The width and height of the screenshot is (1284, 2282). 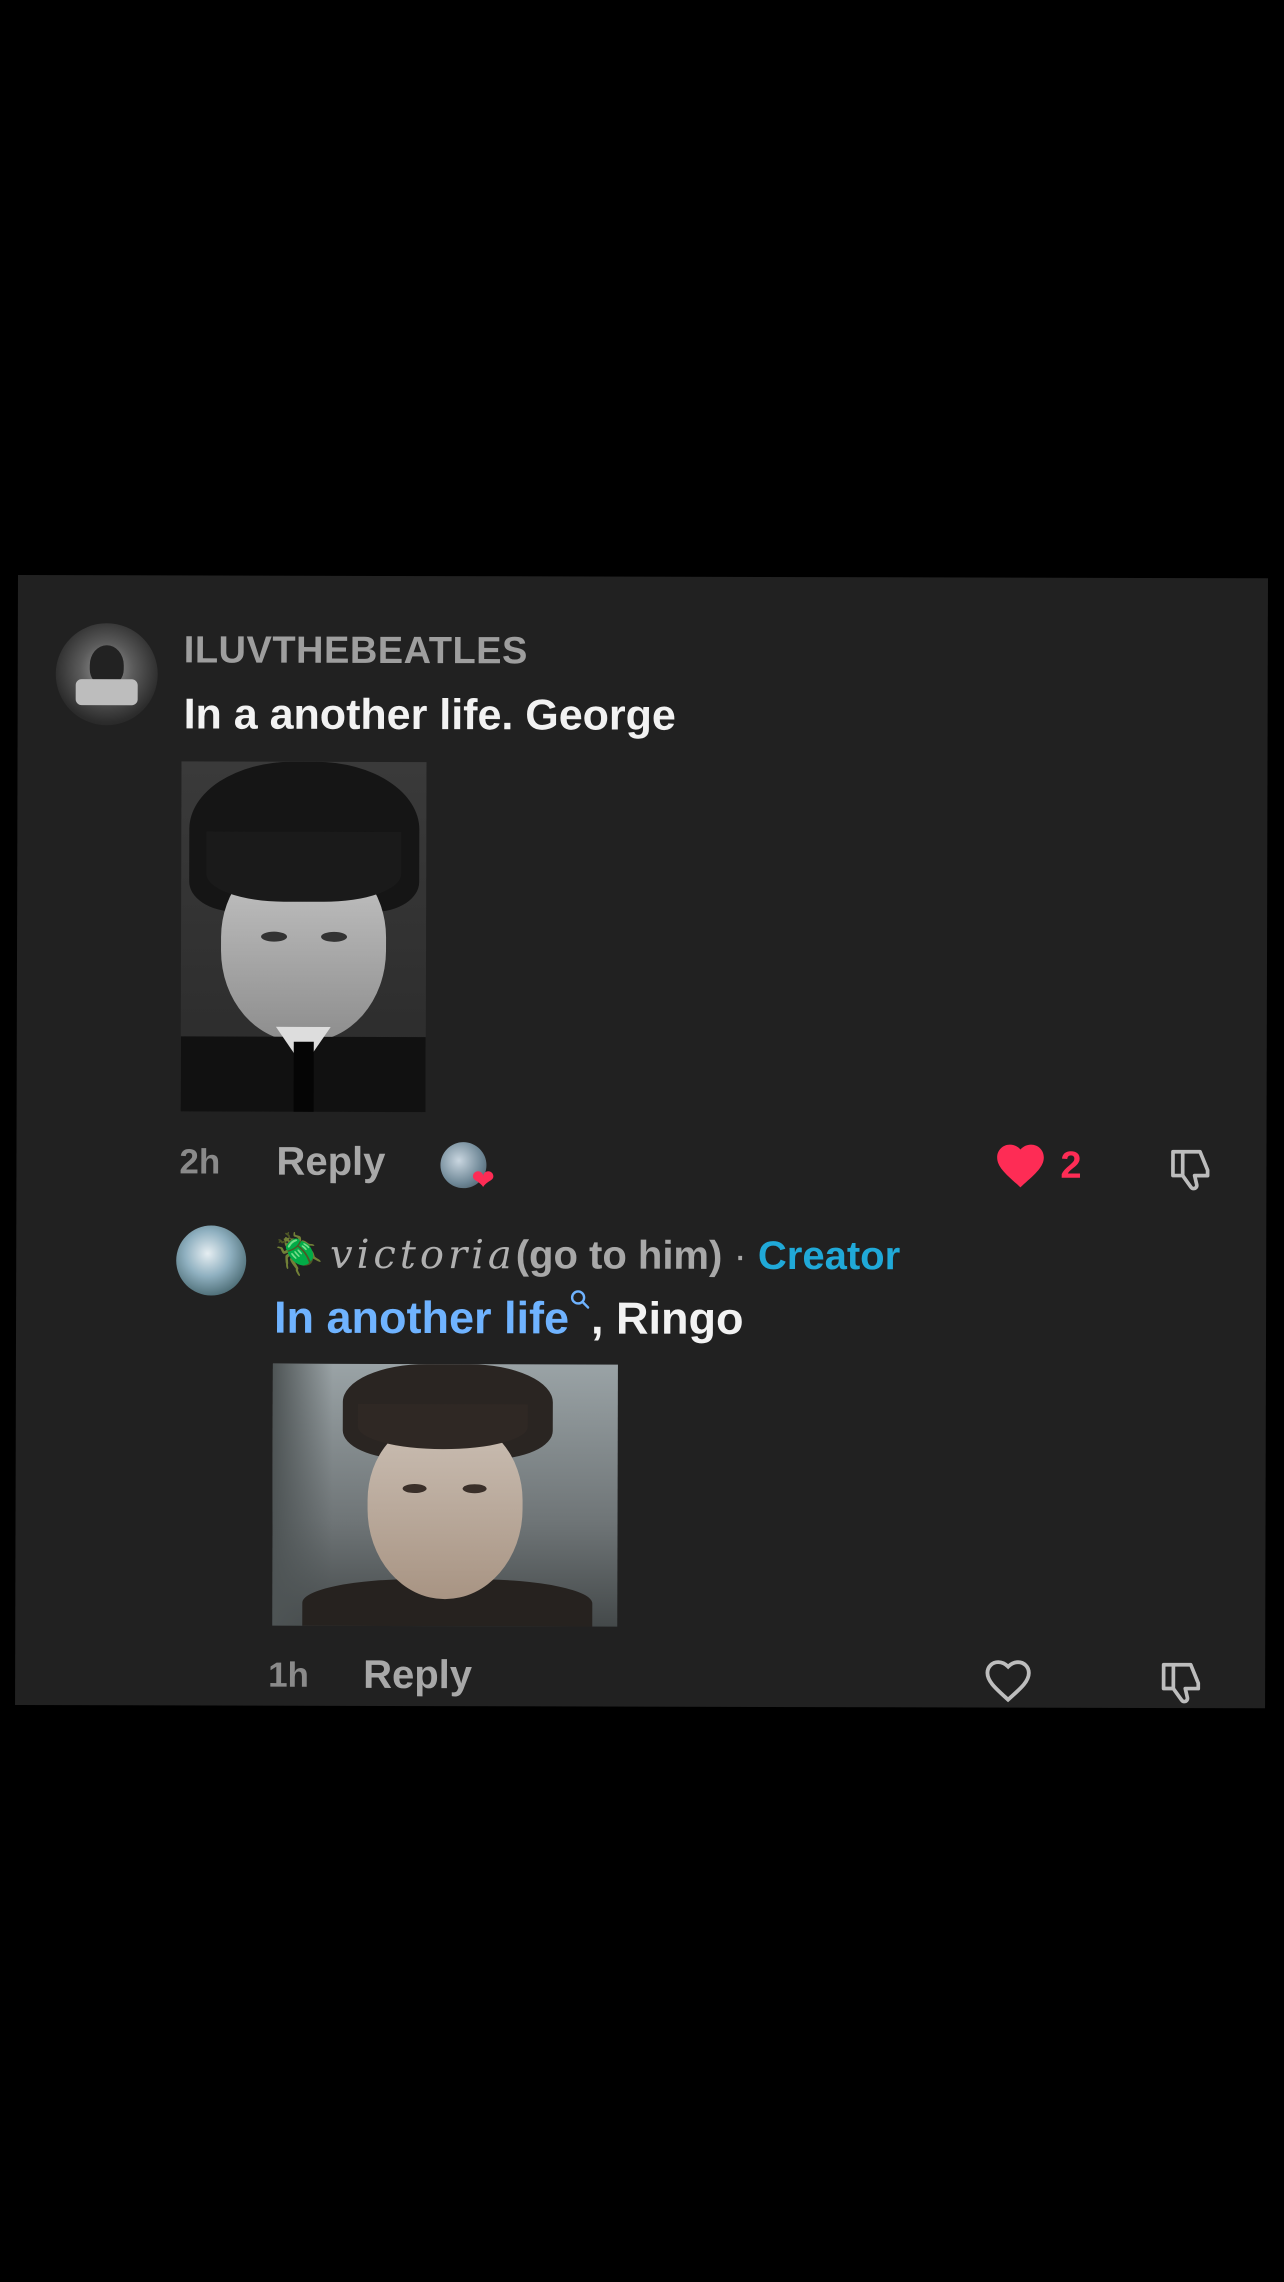 What do you see at coordinates (429, 715) in the screenshot?
I see `comment-text: In a another life. George` at bounding box center [429, 715].